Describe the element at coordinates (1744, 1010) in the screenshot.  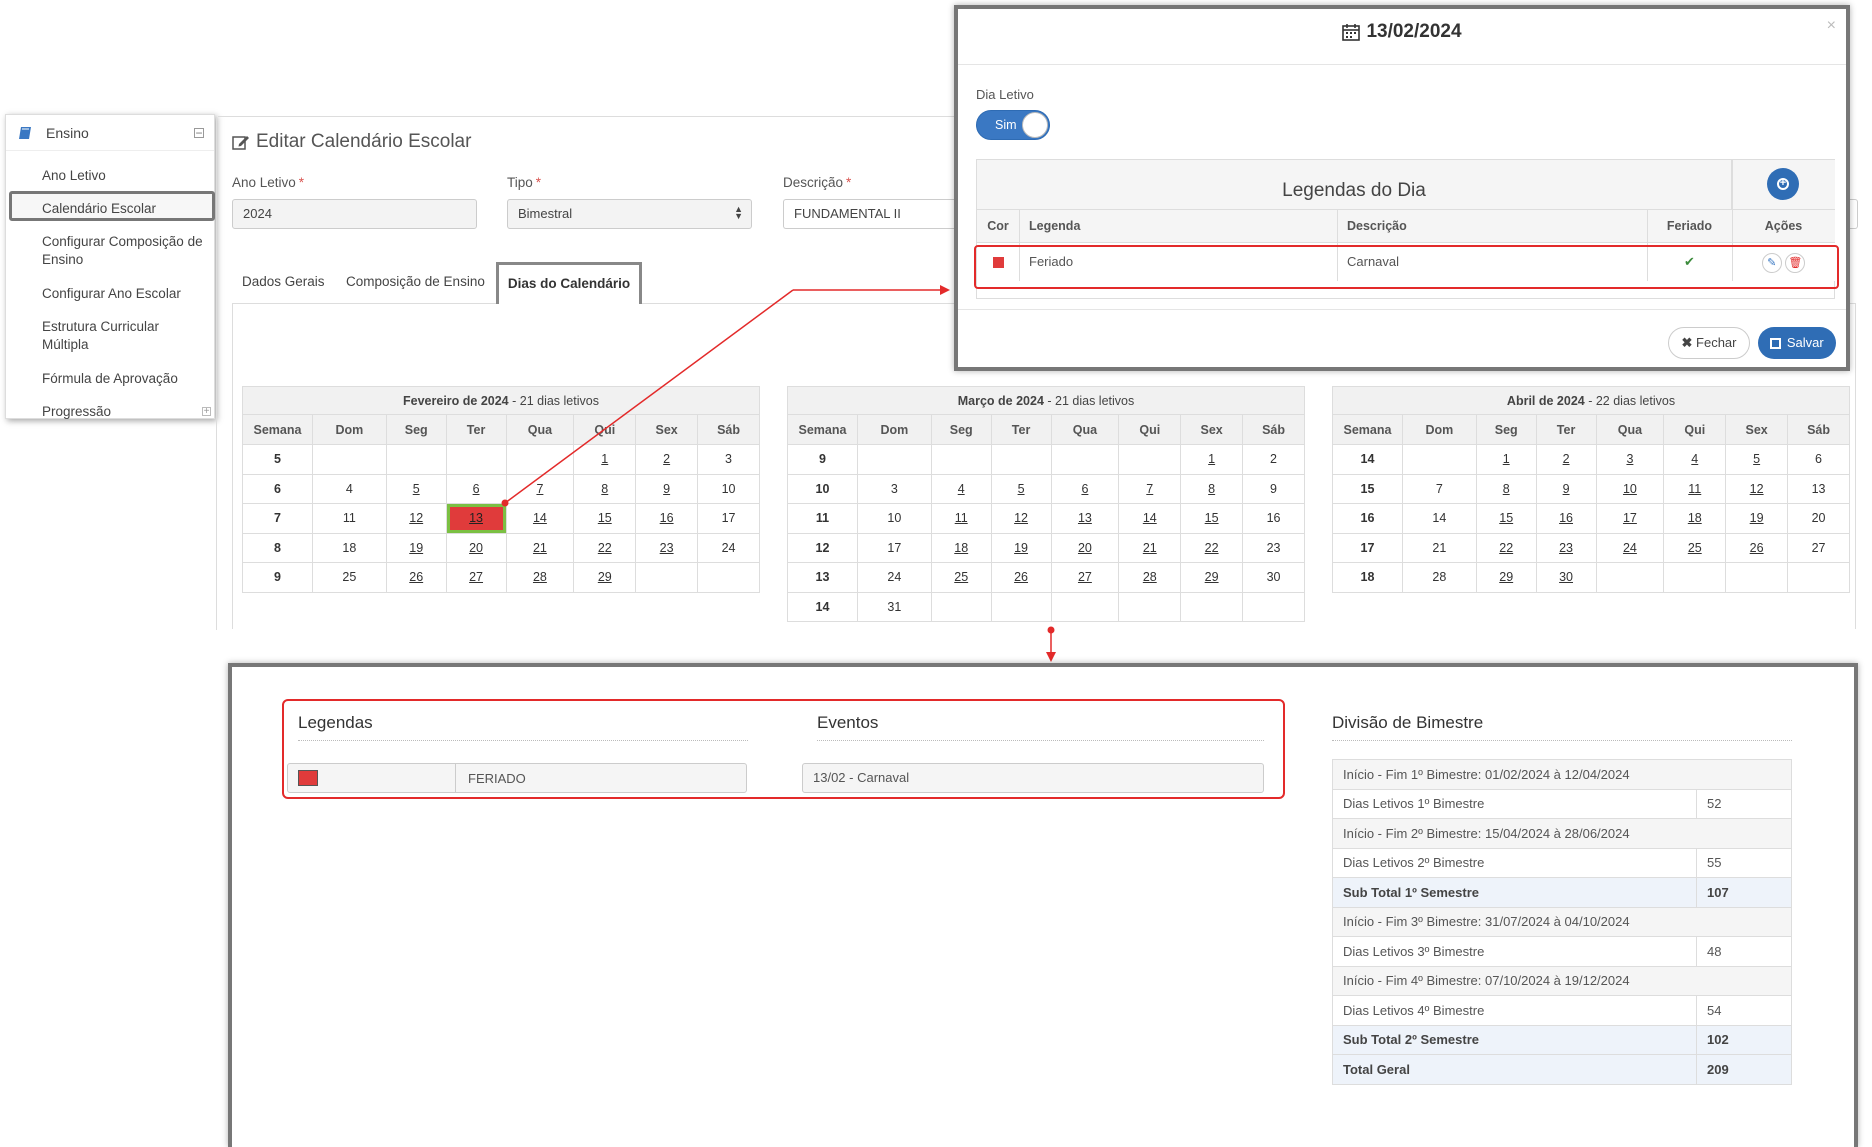
I see `divisao-value: 54` at that location.